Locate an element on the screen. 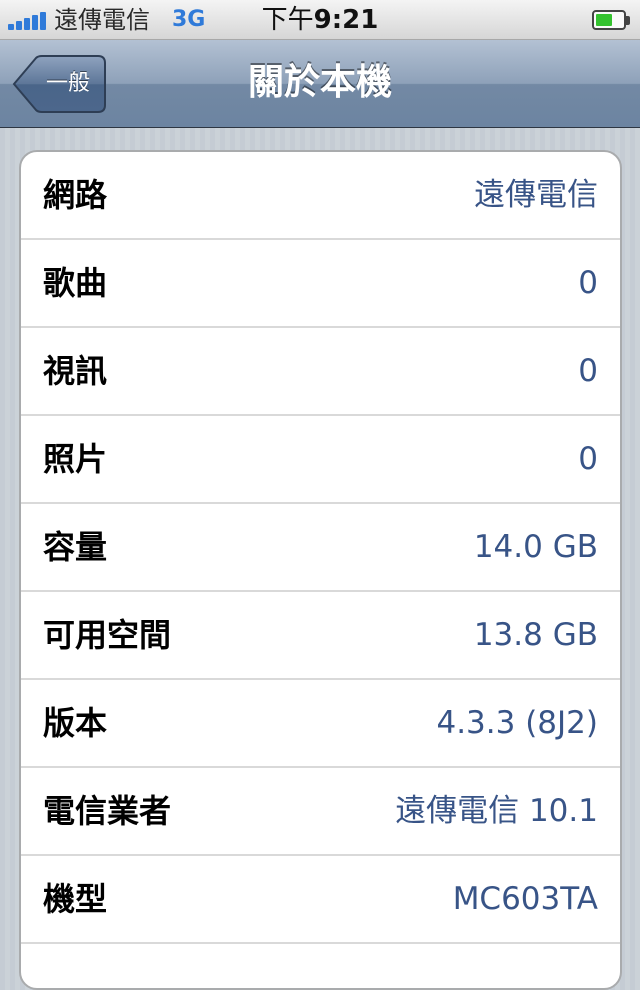 Image resolution: width=640 pixels, height=990 pixels. row-label: 版本 is located at coordinates (75, 723).